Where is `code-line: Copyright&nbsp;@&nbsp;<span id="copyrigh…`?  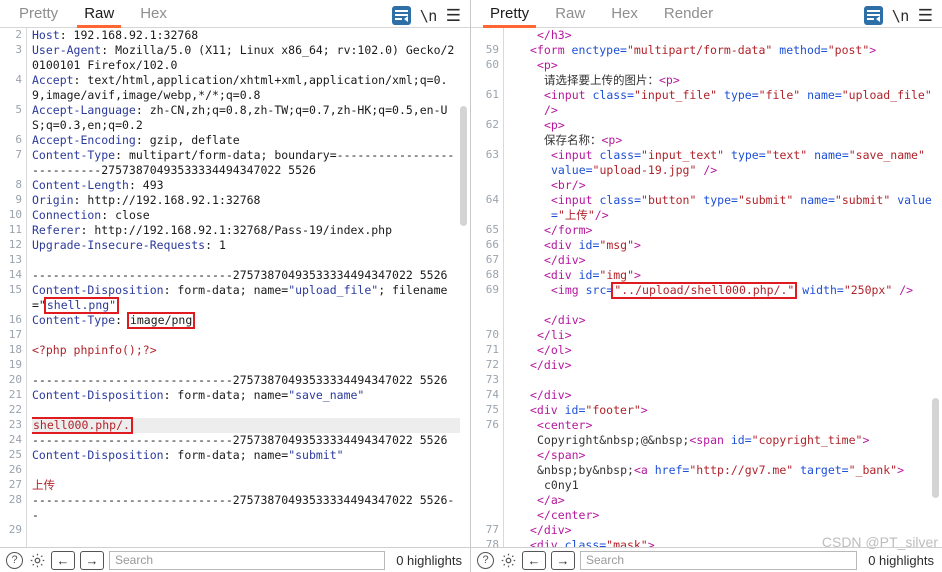 code-line: Copyright&nbsp;@&nbsp;<span id="copyrigh… is located at coordinates (720, 440).